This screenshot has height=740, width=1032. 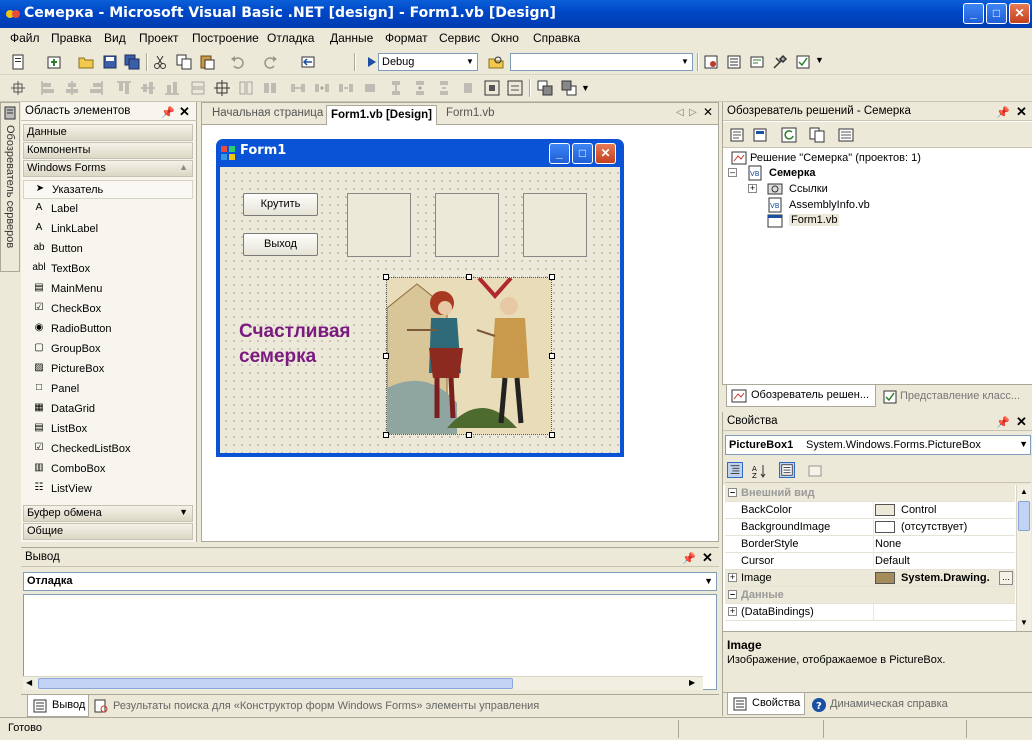 I want to click on save-icon, so click(x=110, y=62).